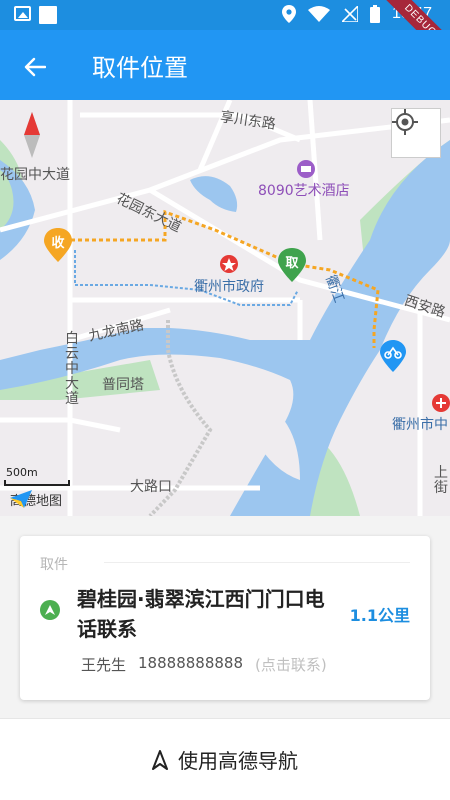 This screenshot has width=450, height=800. What do you see at coordinates (349, 14) in the screenshot?
I see `signal-icon` at bounding box center [349, 14].